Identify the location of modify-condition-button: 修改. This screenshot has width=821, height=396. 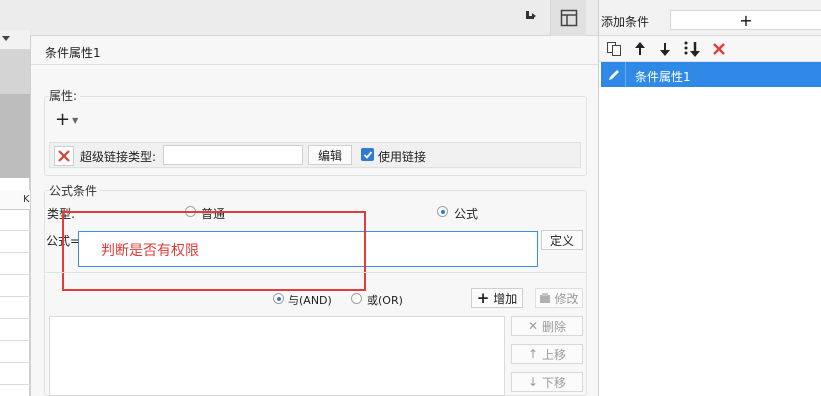
(559, 298).